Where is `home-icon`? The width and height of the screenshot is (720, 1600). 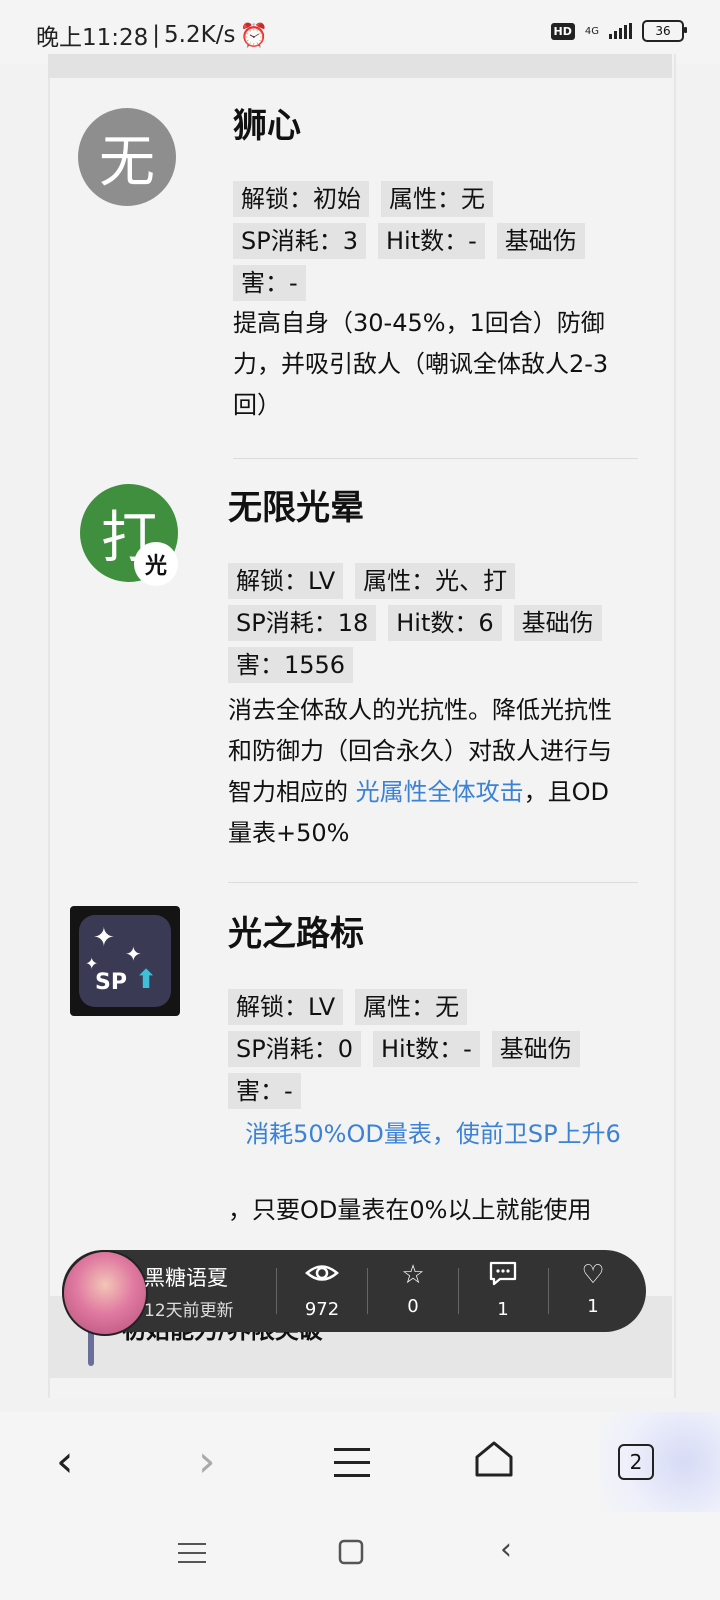
home-icon is located at coordinates (494, 1459).